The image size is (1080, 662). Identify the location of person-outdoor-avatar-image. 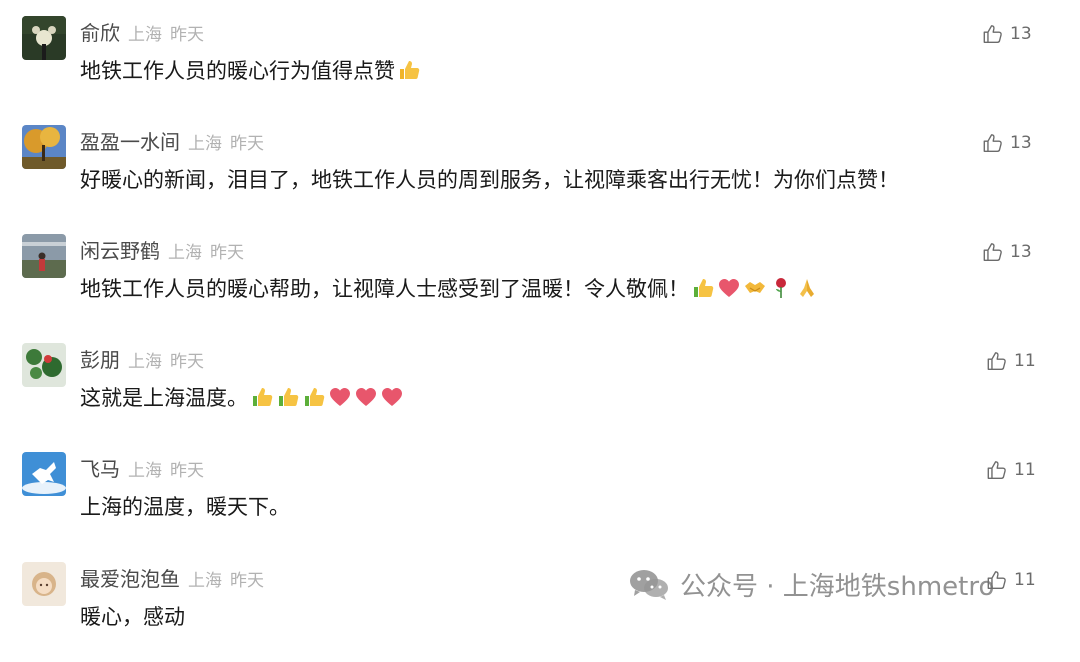
(44, 256).